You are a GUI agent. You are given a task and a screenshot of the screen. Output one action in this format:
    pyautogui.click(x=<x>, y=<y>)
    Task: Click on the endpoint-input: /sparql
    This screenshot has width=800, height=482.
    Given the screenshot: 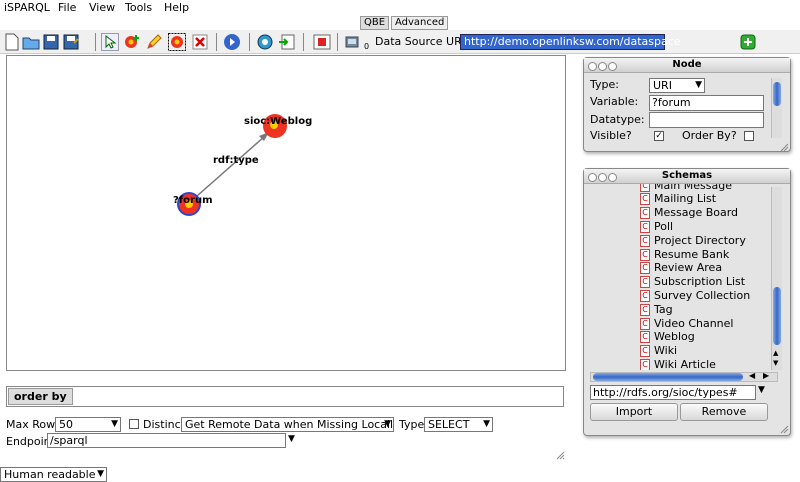 What is the action you would take?
    pyautogui.click(x=166, y=440)
    